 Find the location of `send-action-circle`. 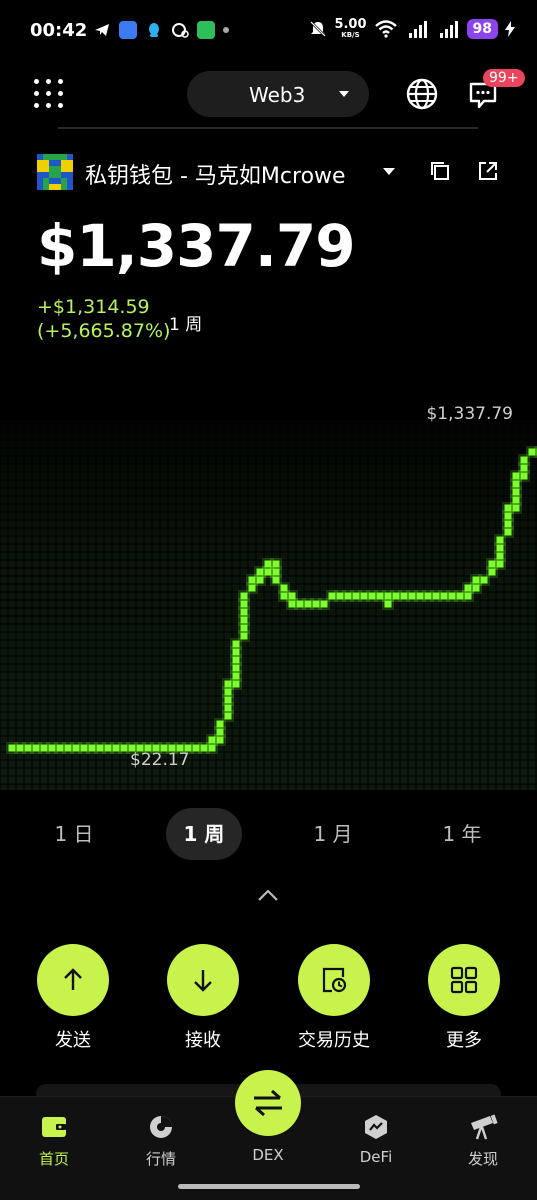

send-action-circle is located at coordinates (73, 980).